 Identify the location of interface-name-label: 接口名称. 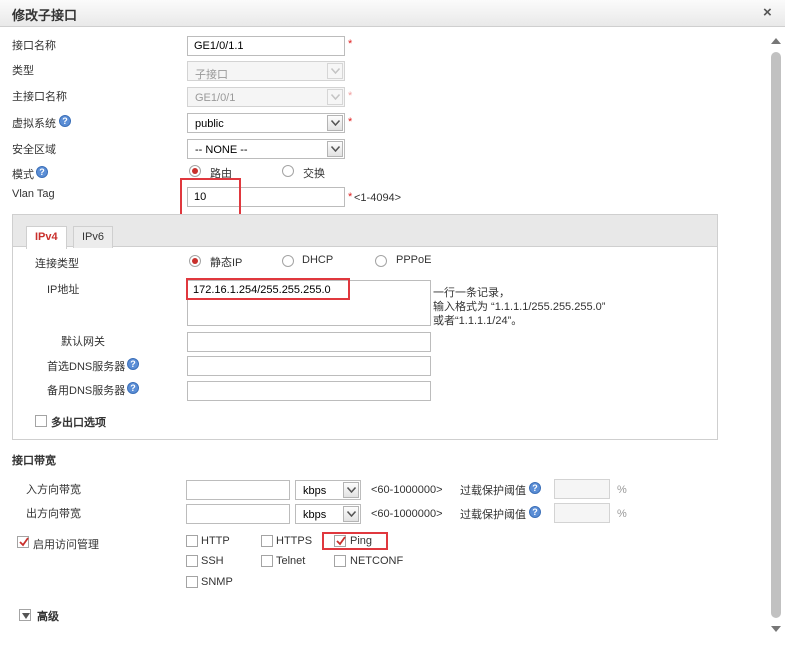
(34, 46).